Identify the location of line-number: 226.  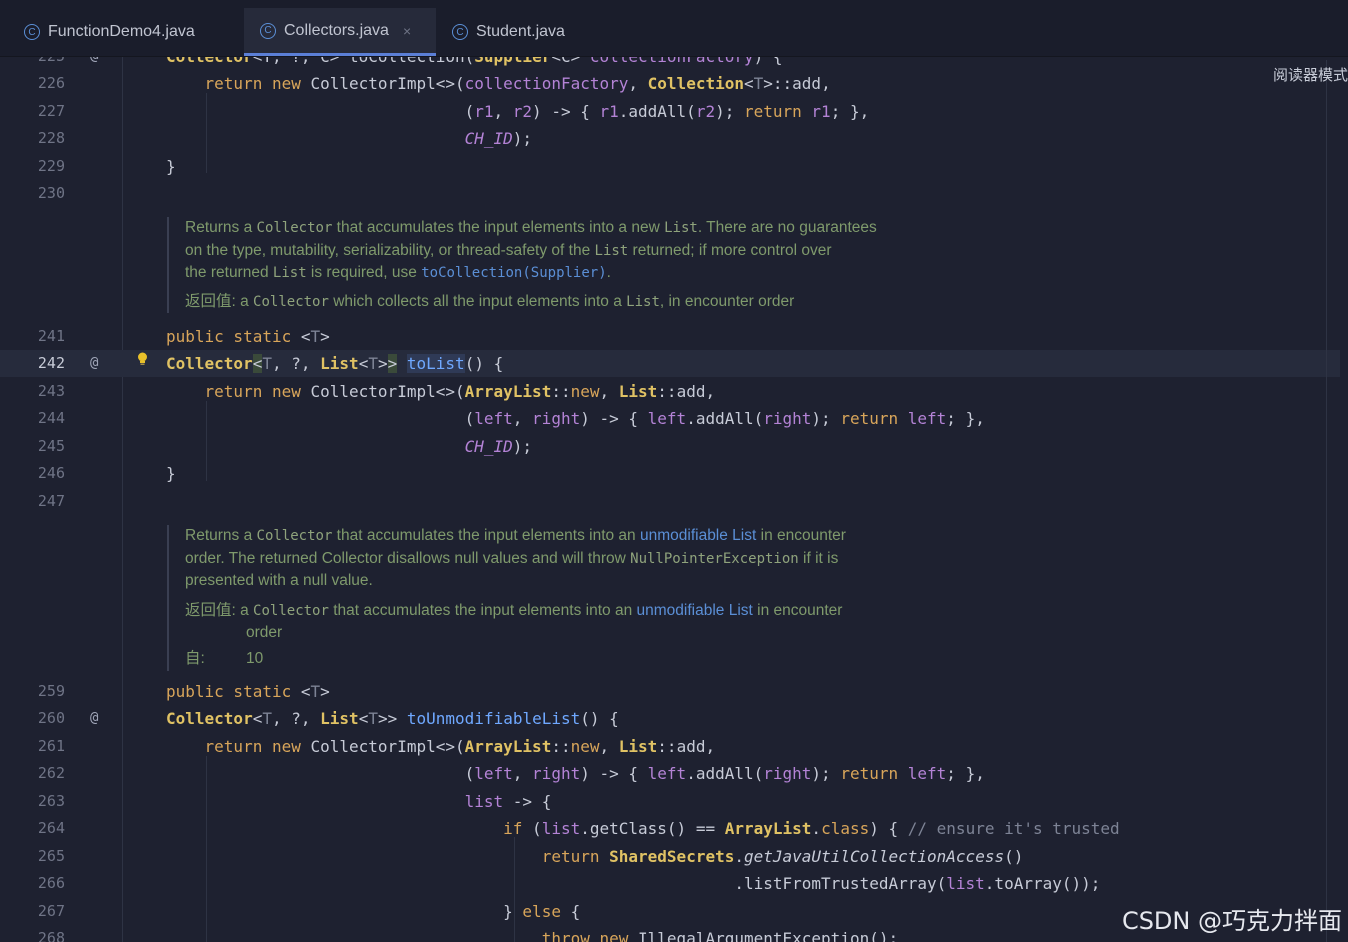
(51, 83).